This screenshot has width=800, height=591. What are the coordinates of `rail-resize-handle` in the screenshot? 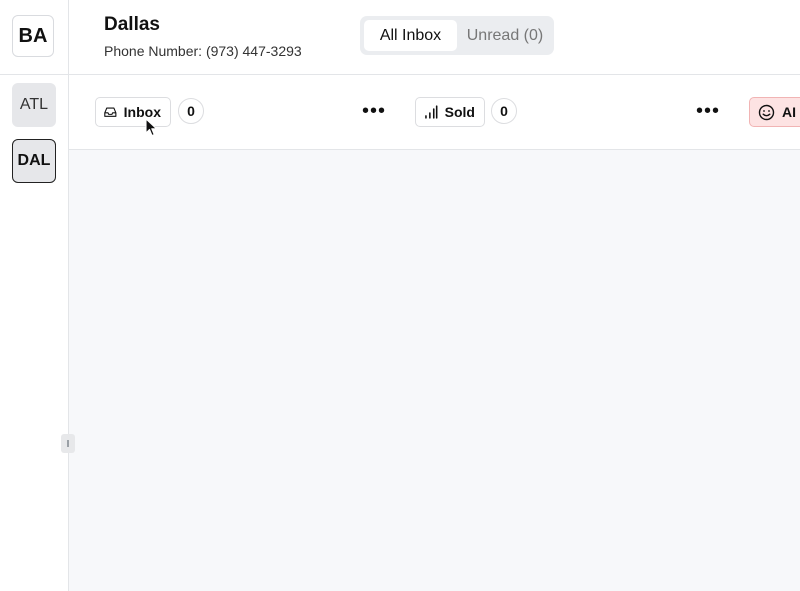 It's located at (68, 443).